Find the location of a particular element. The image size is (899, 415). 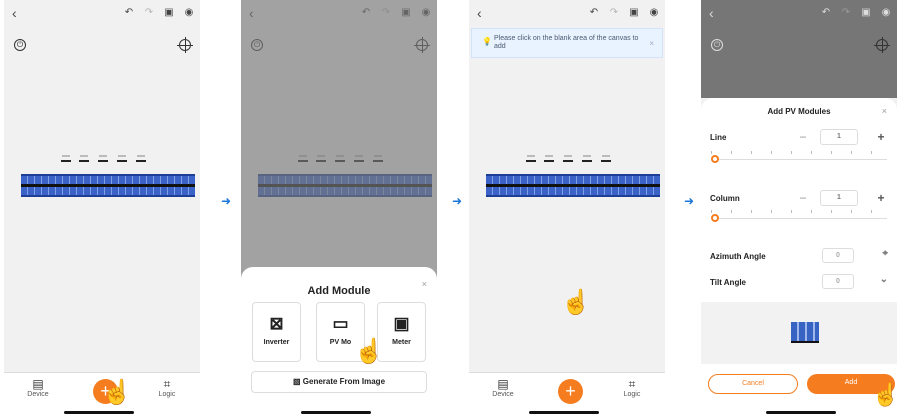

pv-module-icon: ▭ is located at coordinates (340, 323).